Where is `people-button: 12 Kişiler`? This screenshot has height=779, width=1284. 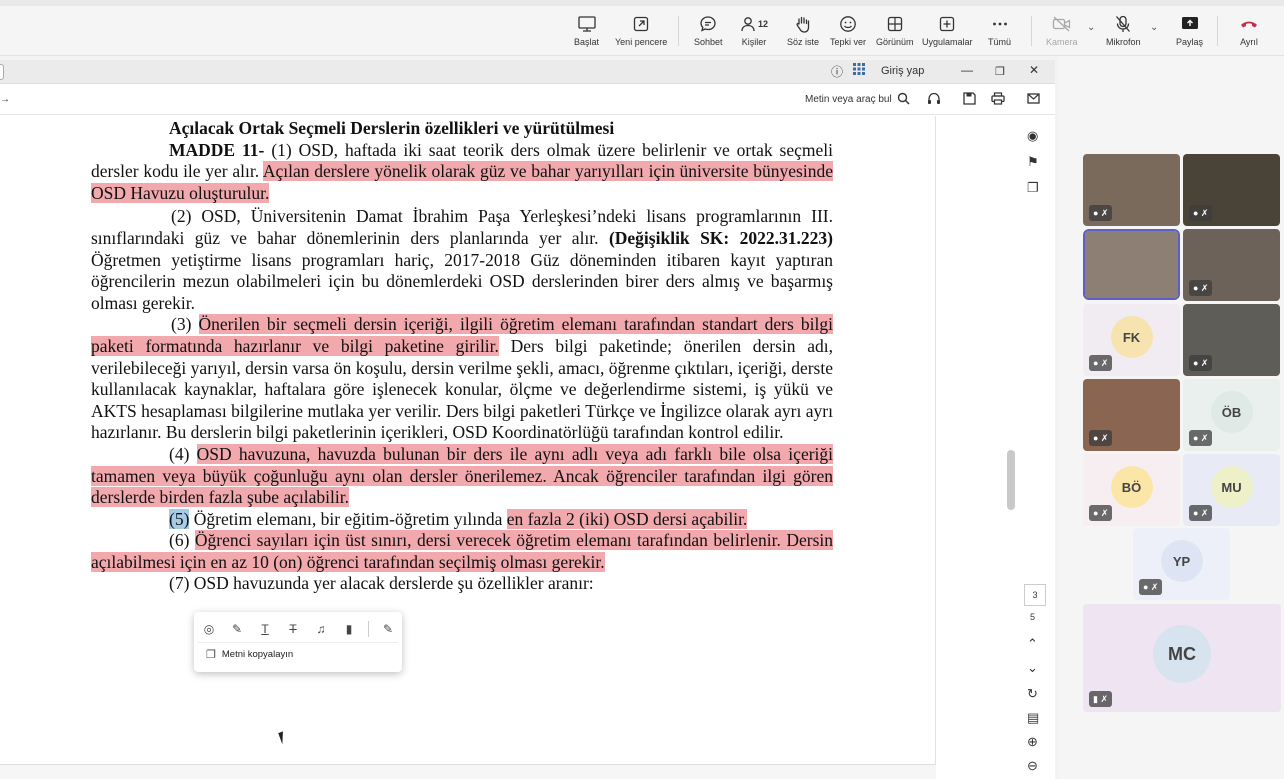 people-button: 12 Kişiler is located at coordinates (754, 32).